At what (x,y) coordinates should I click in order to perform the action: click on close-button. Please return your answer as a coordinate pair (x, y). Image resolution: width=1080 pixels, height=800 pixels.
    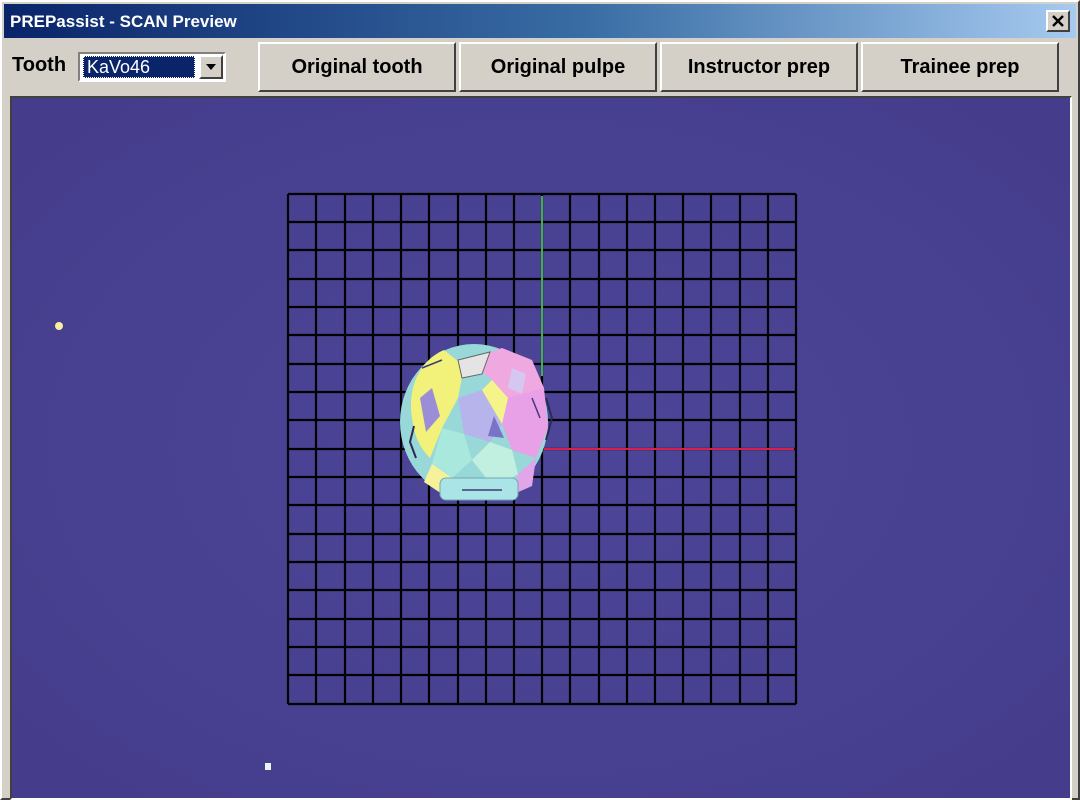
    Looking at the image, I should click on (1058, 21).